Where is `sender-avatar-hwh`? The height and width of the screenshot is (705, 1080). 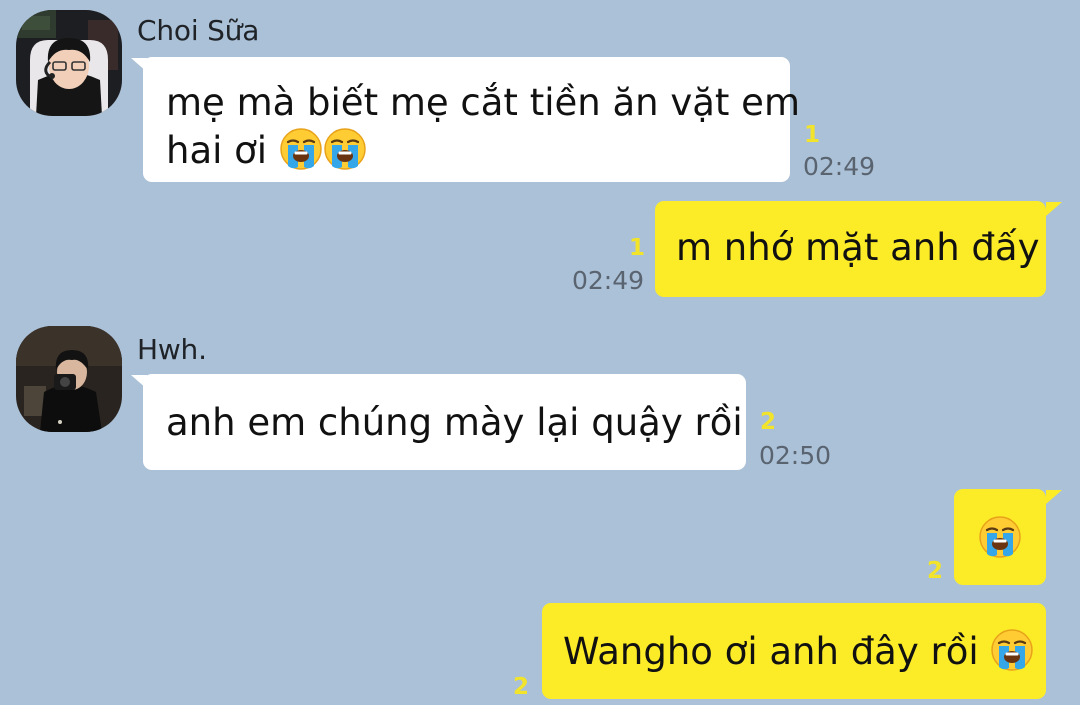 sender-avatar-hwh is located at coordinates (69, 379).